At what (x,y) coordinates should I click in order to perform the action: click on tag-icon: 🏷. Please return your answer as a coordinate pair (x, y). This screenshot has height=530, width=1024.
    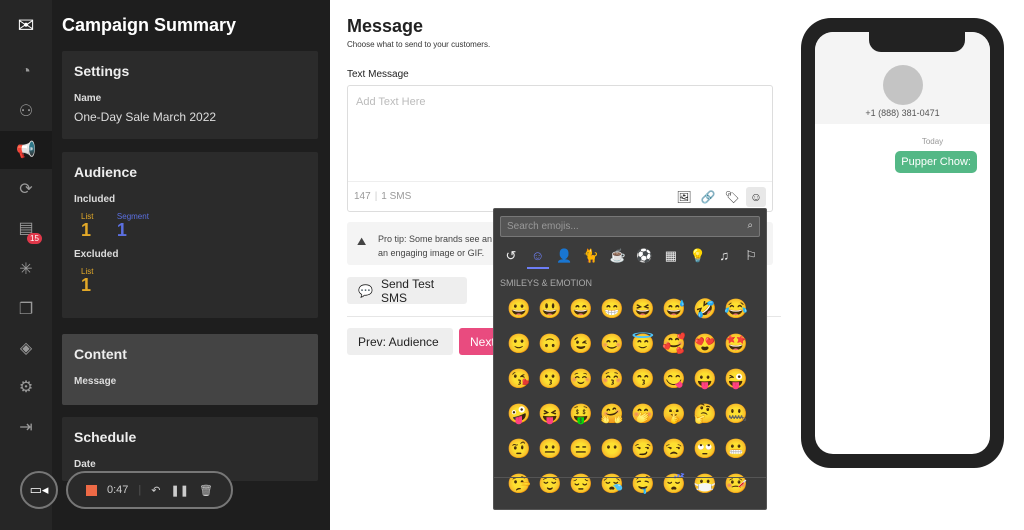
    Looking at the image, I should click on (732, 197).